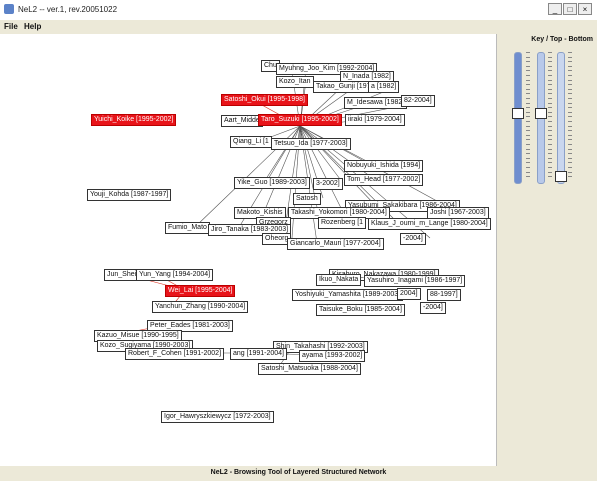 This screenshot has width=597, height=481. What do you see at coordinates (585, 9) in the screenshot?
I see `close-button: ×` at bounding box center [585, 9].